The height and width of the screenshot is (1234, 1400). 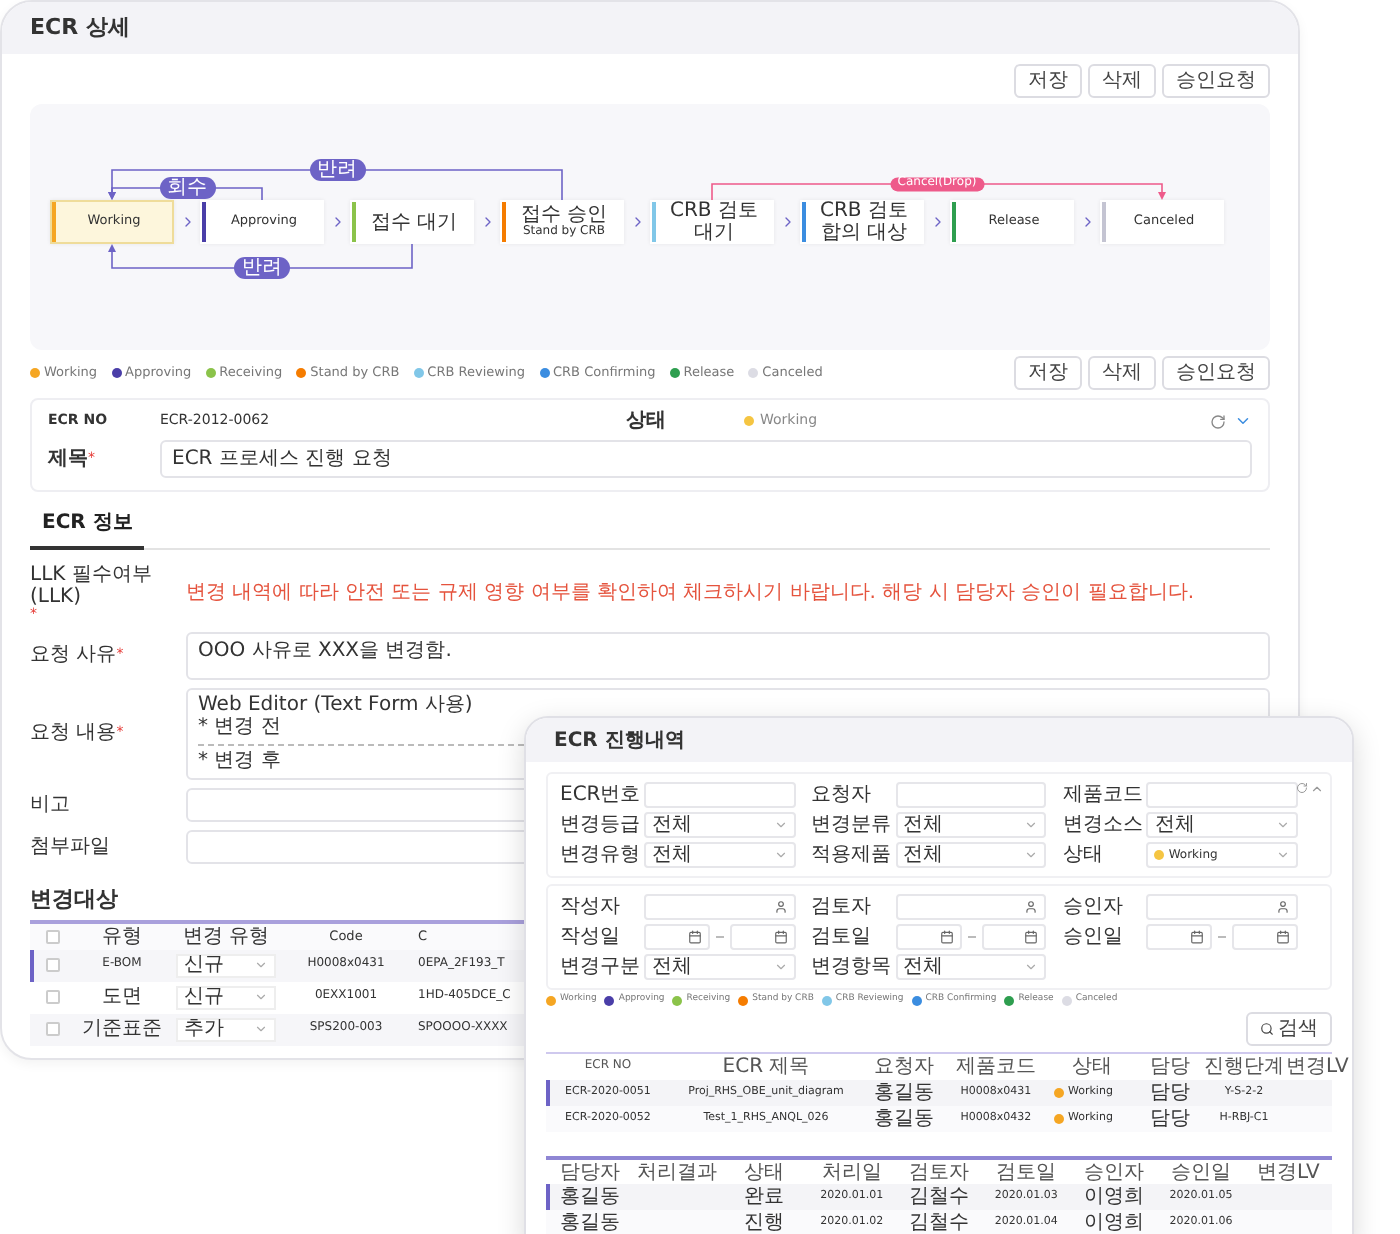 What do you see at coordinates (1200, 1172) in the screenshot?
I see `column-header: 승인일` at bounding box center [1200, 1172].